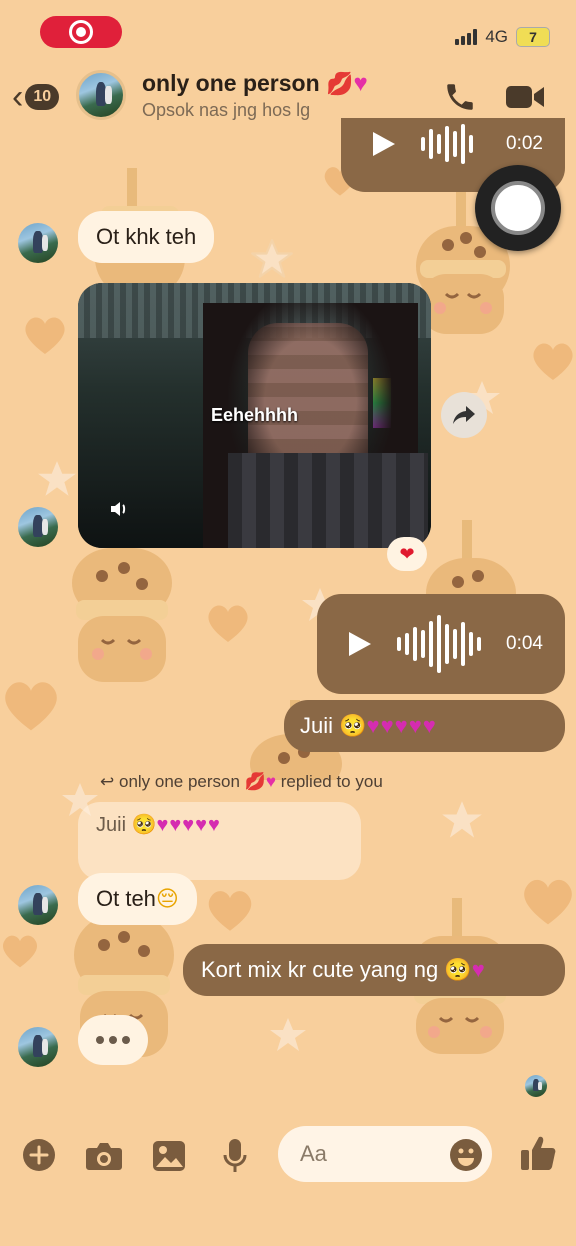 This screenshot has width=576, height=1246. What do you see at coordinates (104, 1156) in the screenshot?
I see `camera-icon` at bounding box center [104, 1156].